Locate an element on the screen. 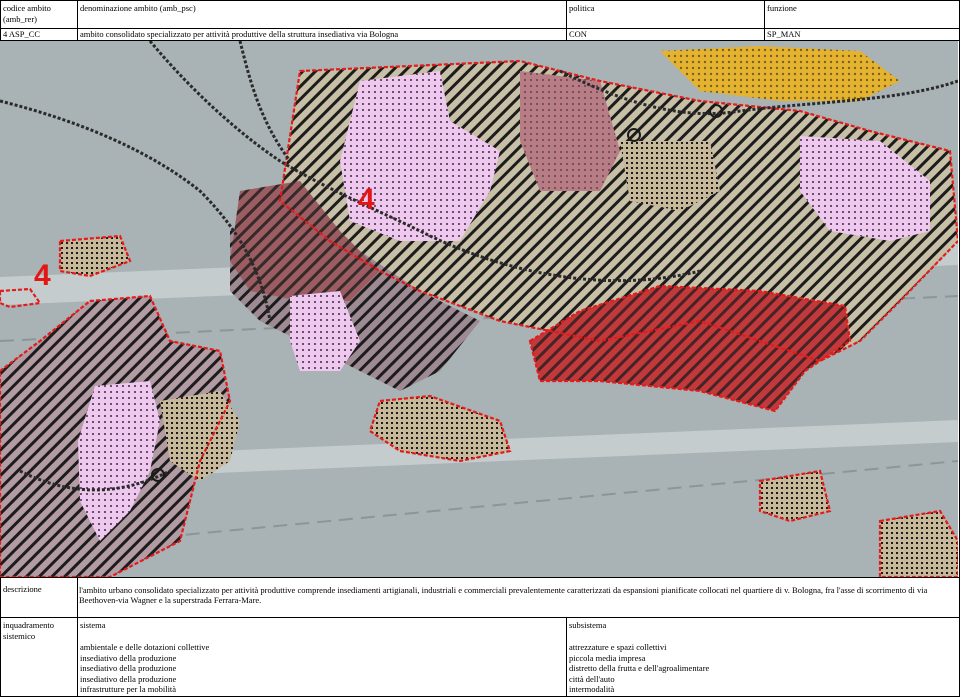 The height and width of the screenshot is (697, 960). descrizione-col-divider is located at coordinates (77, 637).